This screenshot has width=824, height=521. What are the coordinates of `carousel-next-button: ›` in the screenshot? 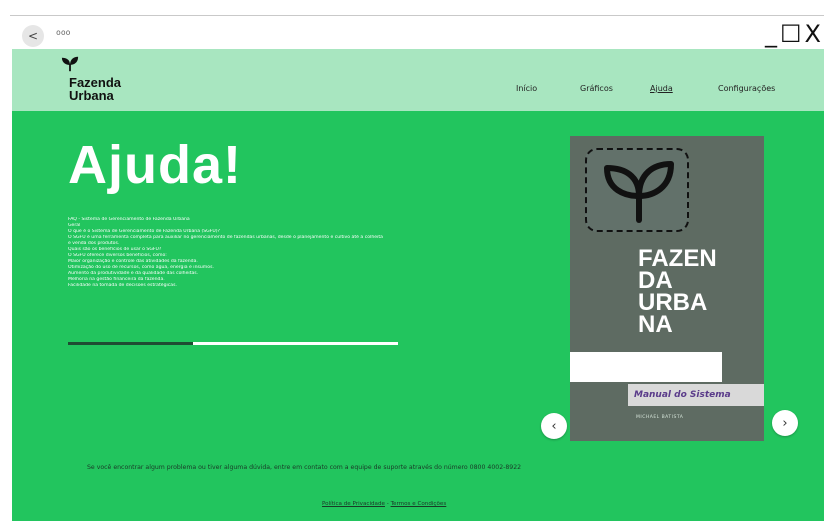 It's located at (785, 423).